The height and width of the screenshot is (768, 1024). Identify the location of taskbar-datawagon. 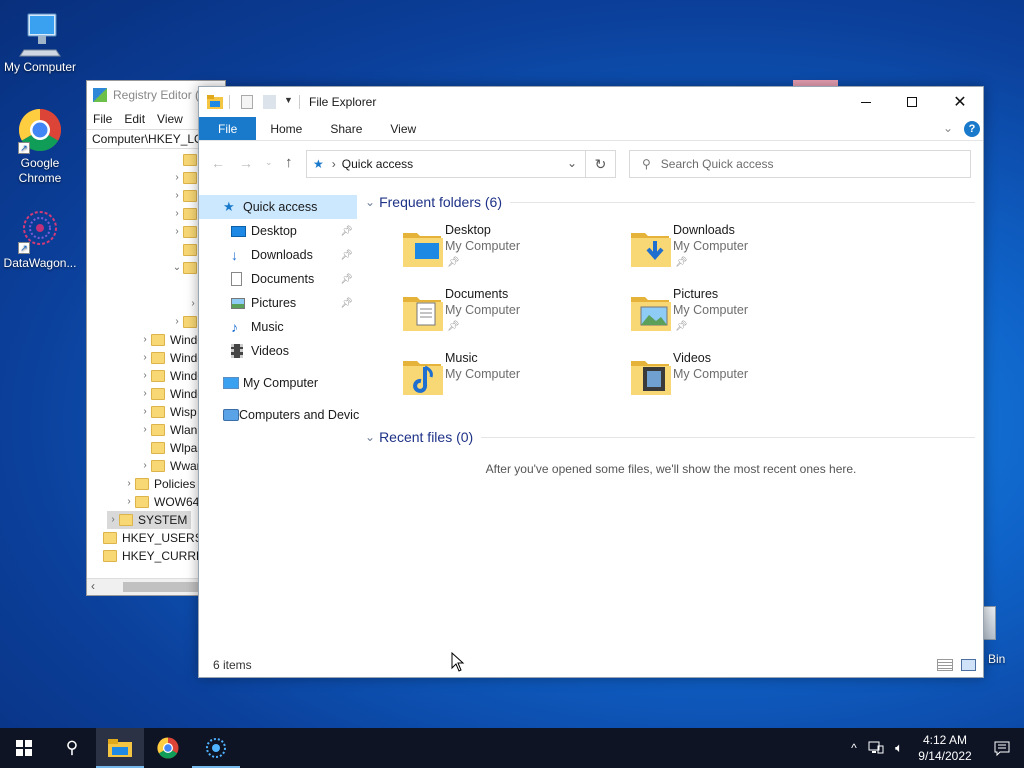
(216, 748).